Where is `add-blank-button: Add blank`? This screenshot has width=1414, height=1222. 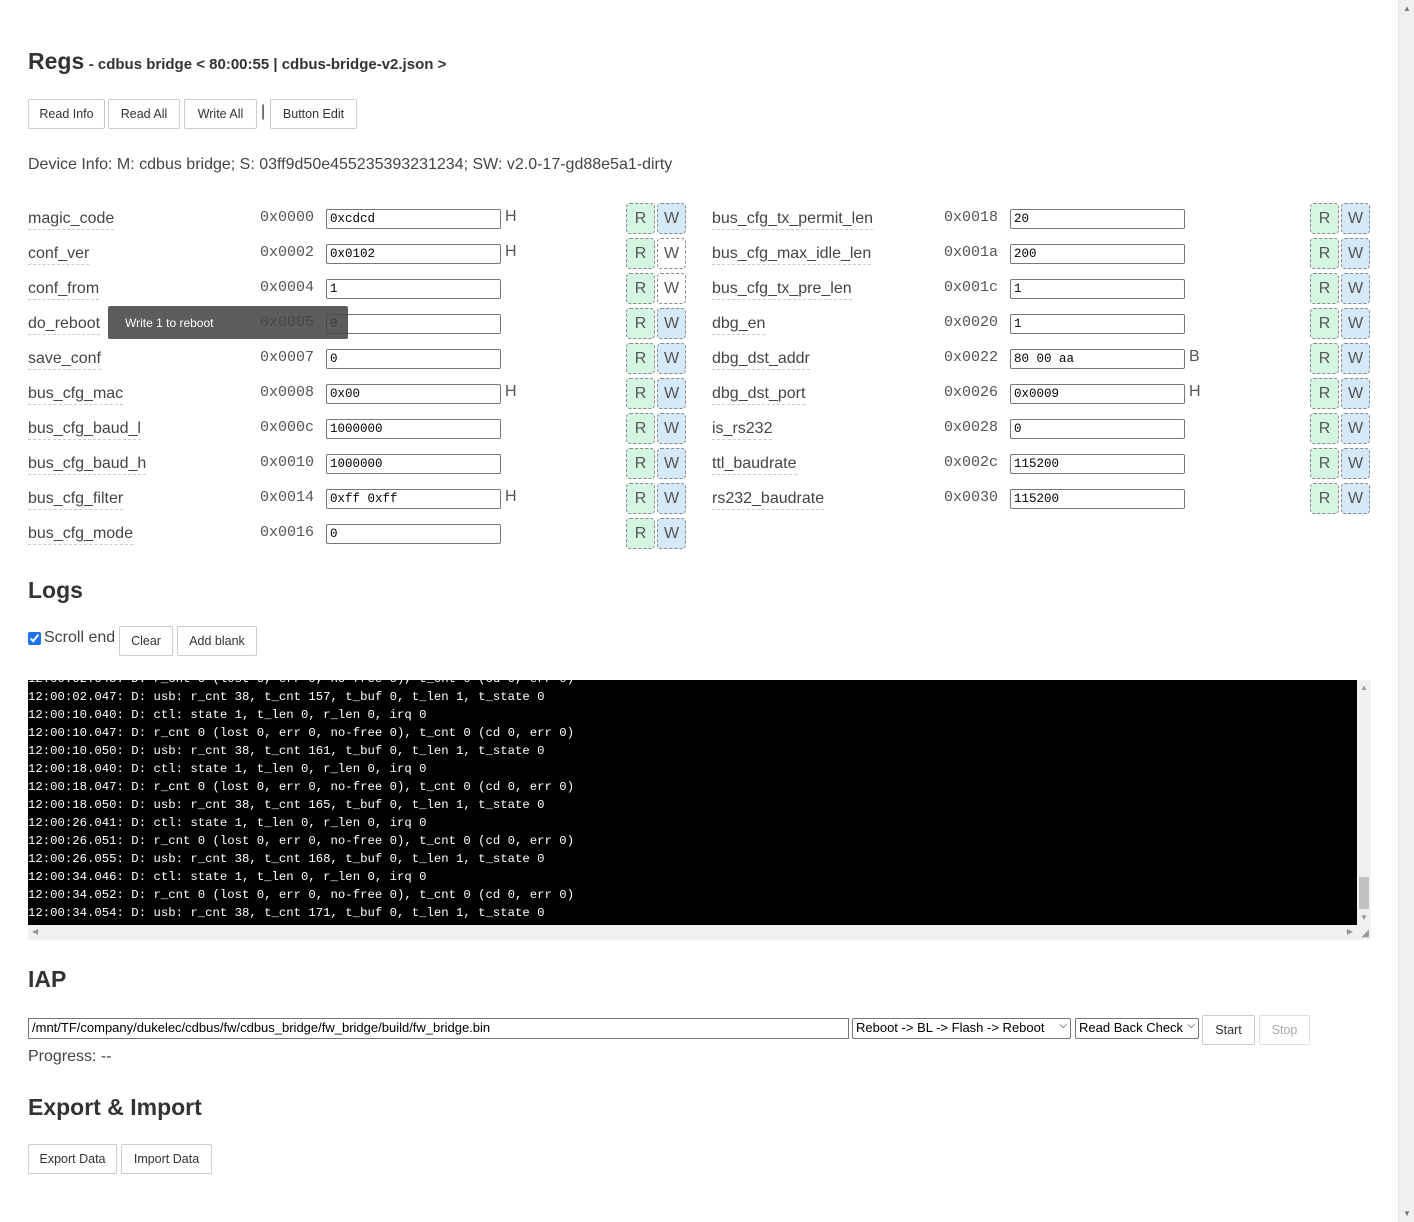 add-blank-button: Add blank is located at coordinates (217, 641).